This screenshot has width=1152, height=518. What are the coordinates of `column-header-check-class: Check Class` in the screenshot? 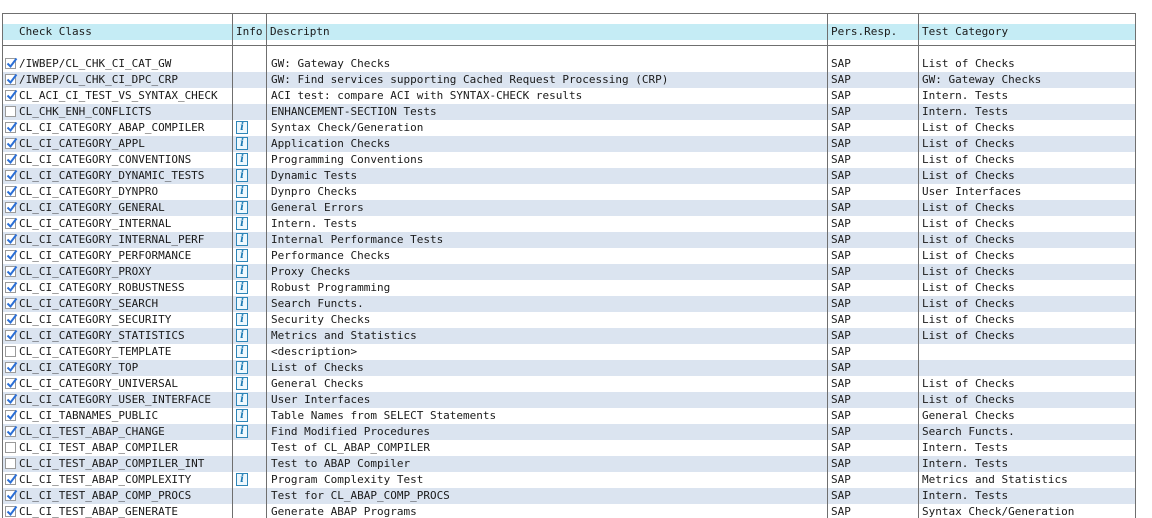 It's located at (117, 32).